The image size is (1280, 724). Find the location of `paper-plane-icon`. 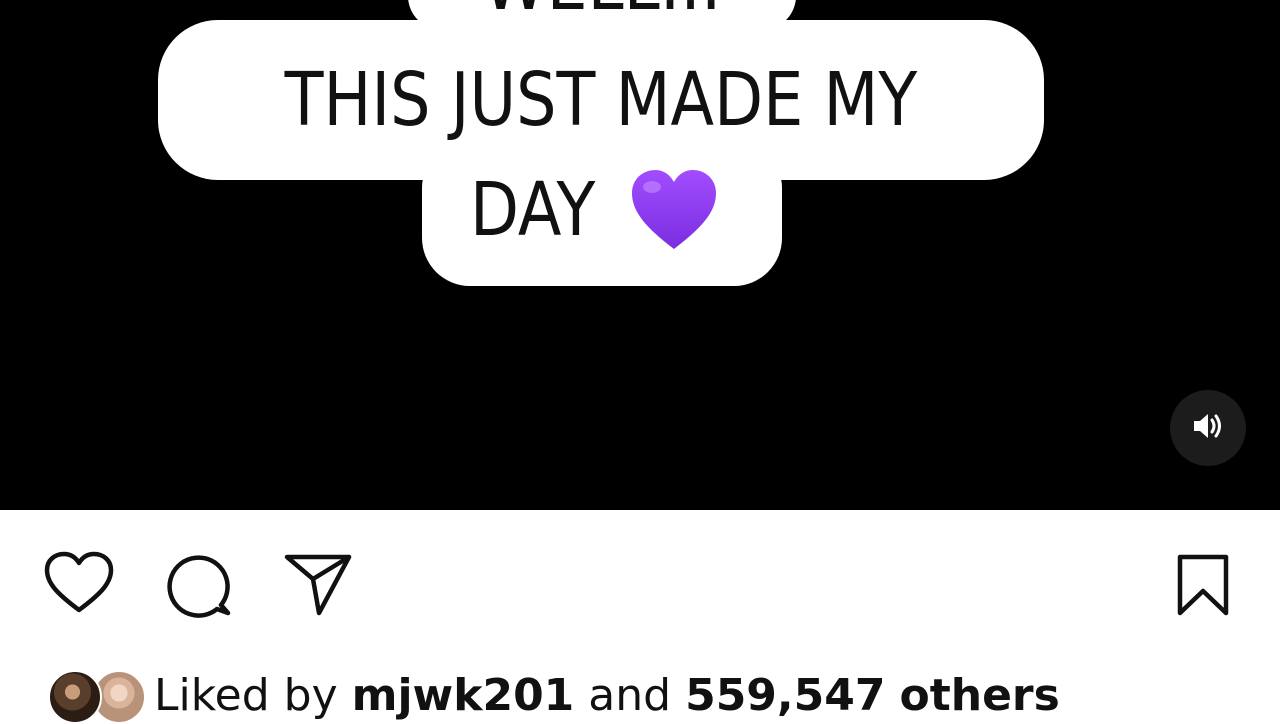

paper-plane-icon is located at coordinates (318, 586).